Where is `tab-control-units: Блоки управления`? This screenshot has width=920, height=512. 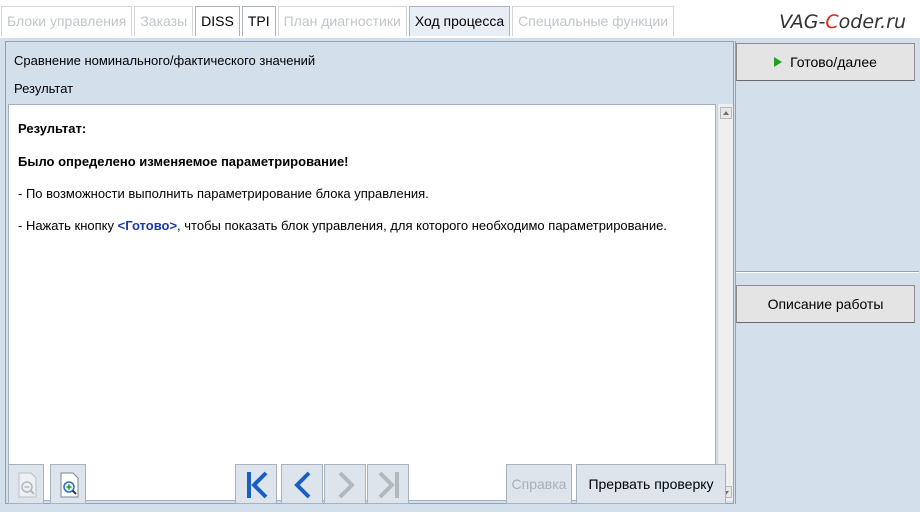 tab-control-units: Блоки управления is located at coordinates (67, 21).